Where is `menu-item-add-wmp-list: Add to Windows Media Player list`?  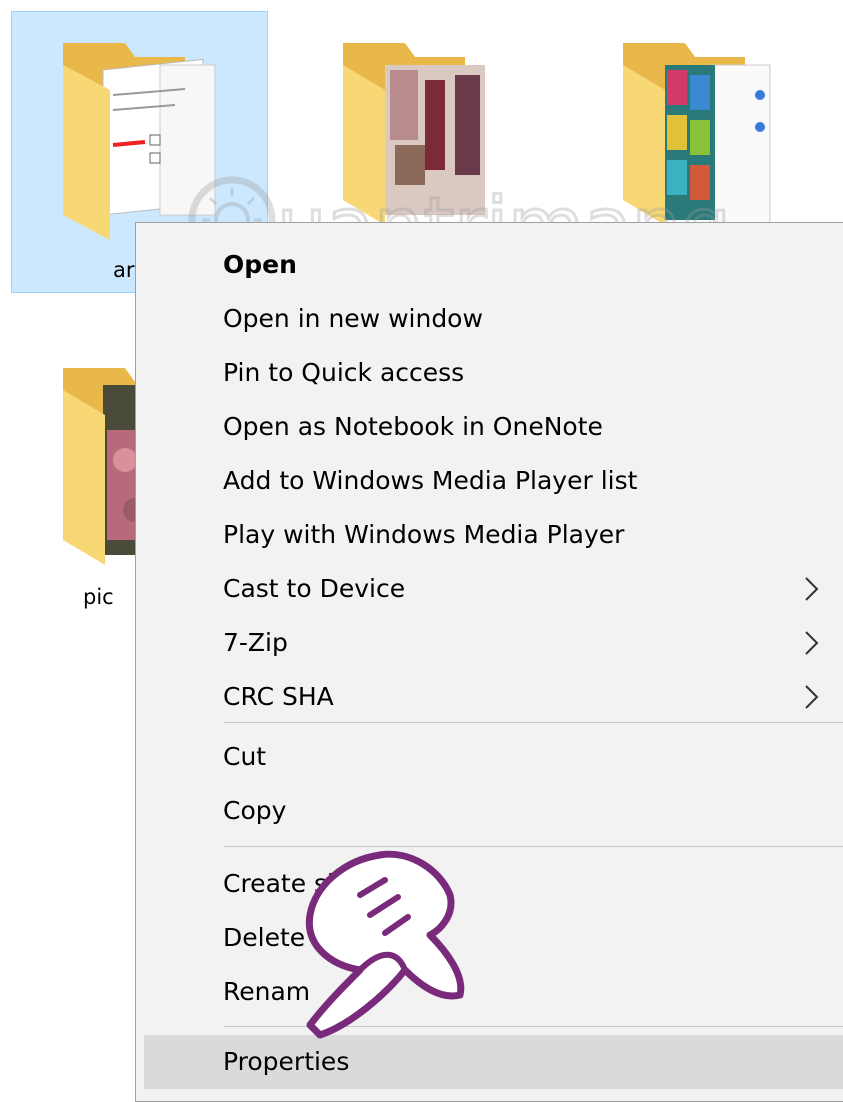 menu-item-add-wmp-list: Add to Windows Media Player list is located at coordinates (489, 481).